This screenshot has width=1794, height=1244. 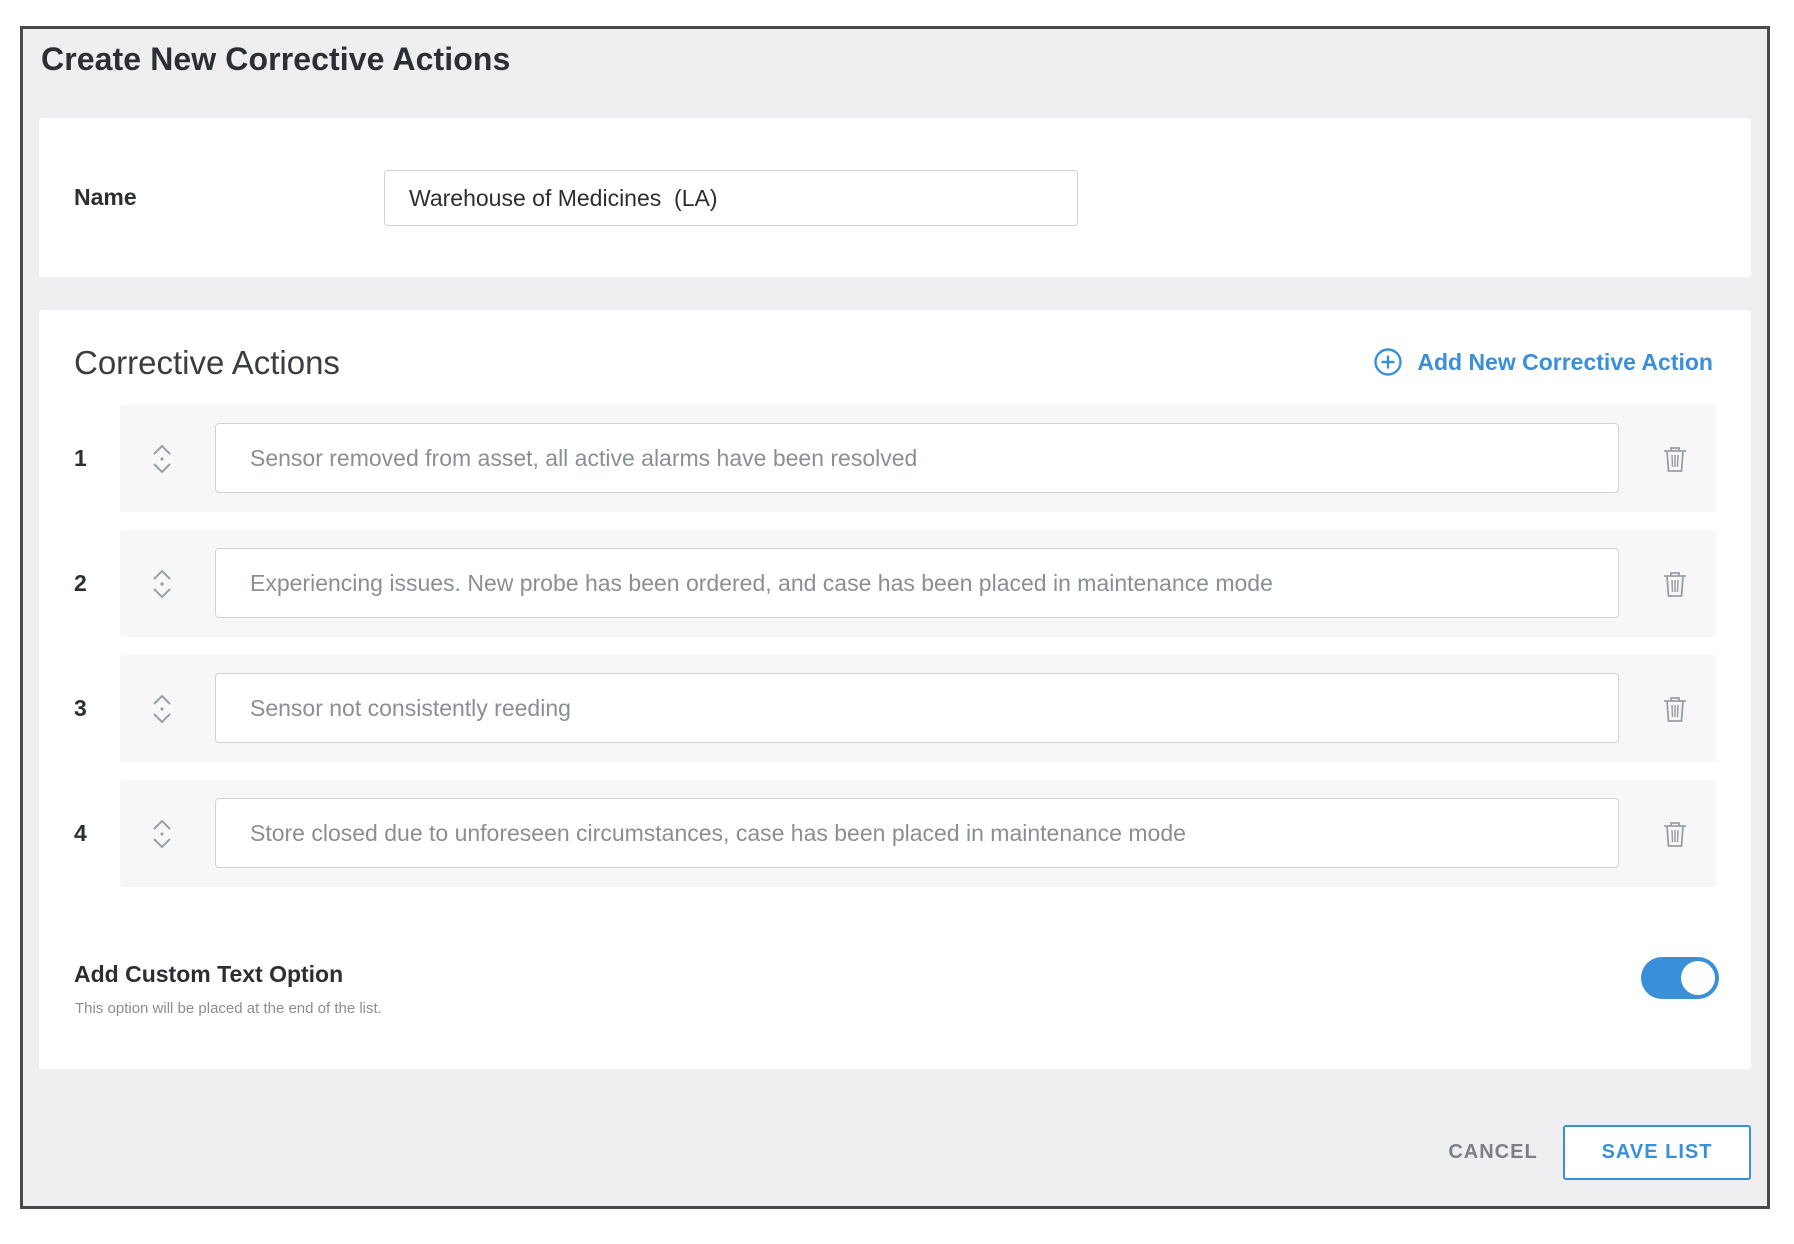 What do you see at coordinates (80, 708) in the screenshot?
I see `row-number: 3` at bounding box center [80, 708].